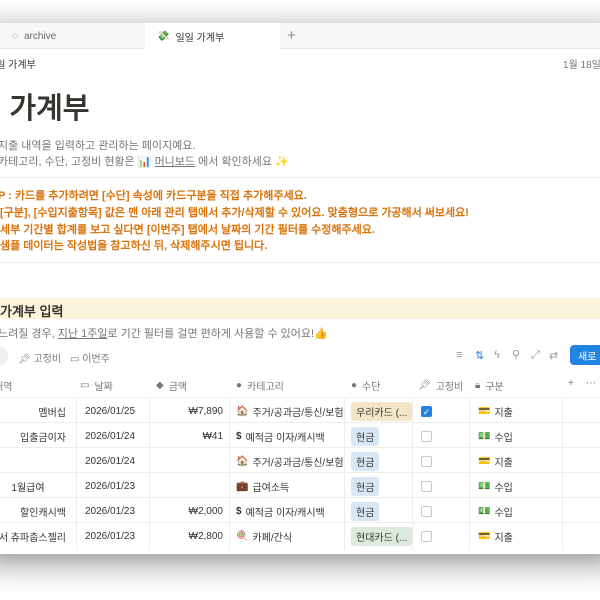  I want to click on table-row: 입출금이자 2026/01/24 ₩41 $ 예적금 이자/캐시백 현금 💵 수입, so click(300, 436).